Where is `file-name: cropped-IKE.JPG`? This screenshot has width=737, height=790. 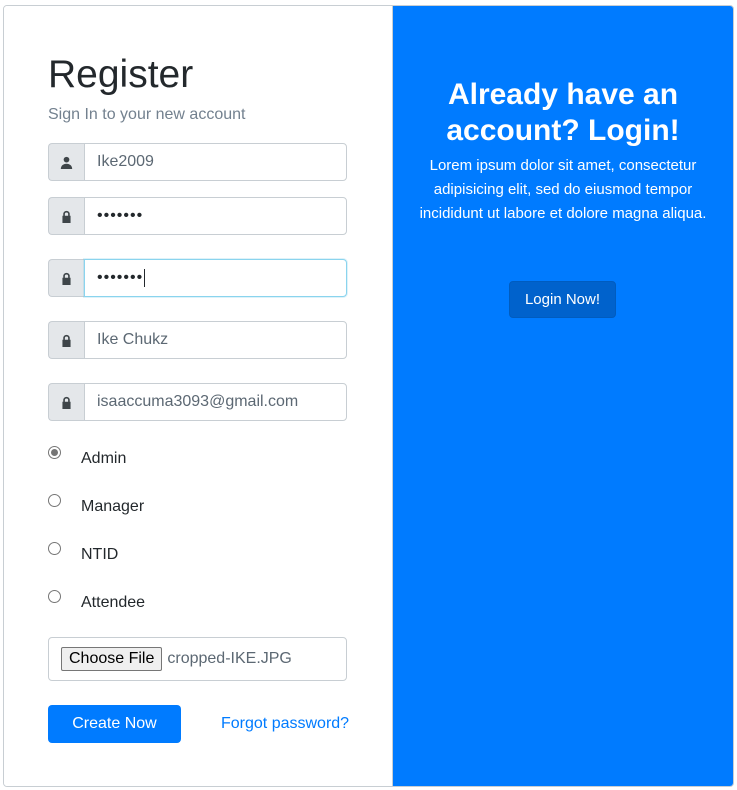
file-name: cropped-IKE.JPG is located at coordinates (229, 658).